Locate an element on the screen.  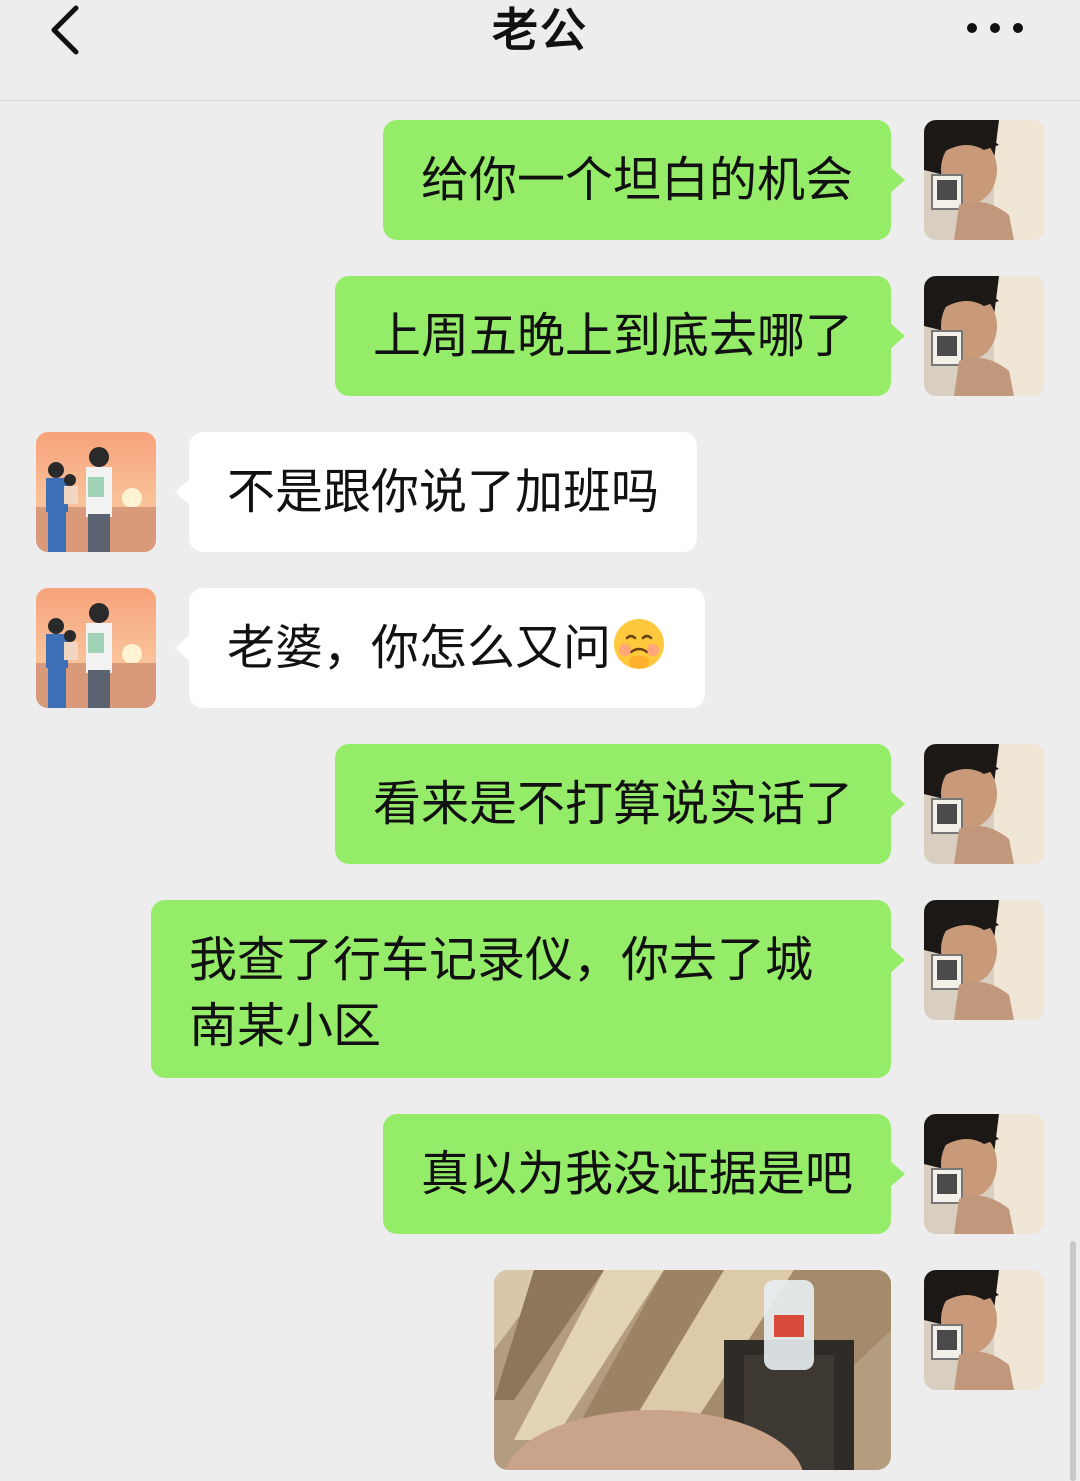
message-bubble-sent: 真以为我没证据是吧 is located at coordinates (644, 1174).